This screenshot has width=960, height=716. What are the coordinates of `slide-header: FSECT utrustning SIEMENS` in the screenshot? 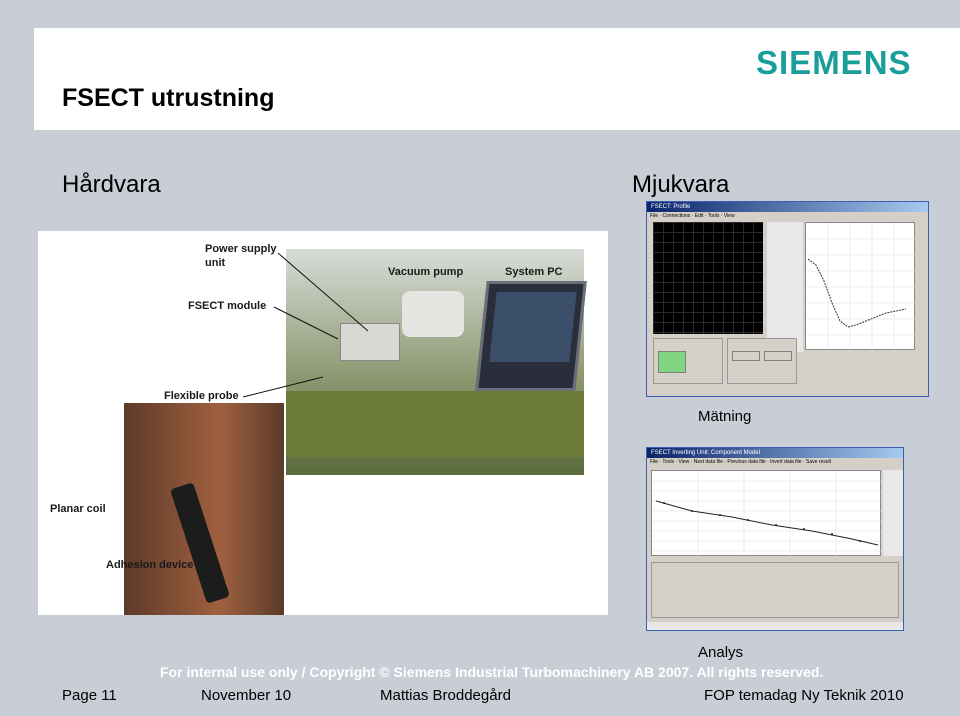 It's located at (497, 79).